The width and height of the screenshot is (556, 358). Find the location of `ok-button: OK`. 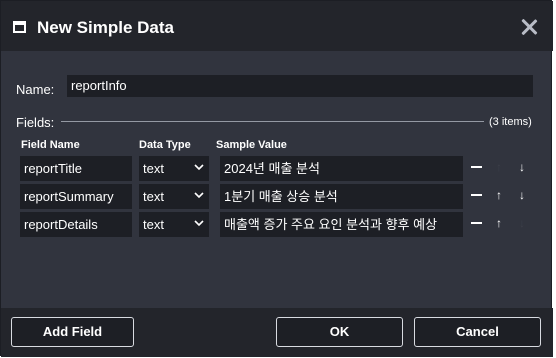

ok-button: OK is located at coordinates (339, 332).